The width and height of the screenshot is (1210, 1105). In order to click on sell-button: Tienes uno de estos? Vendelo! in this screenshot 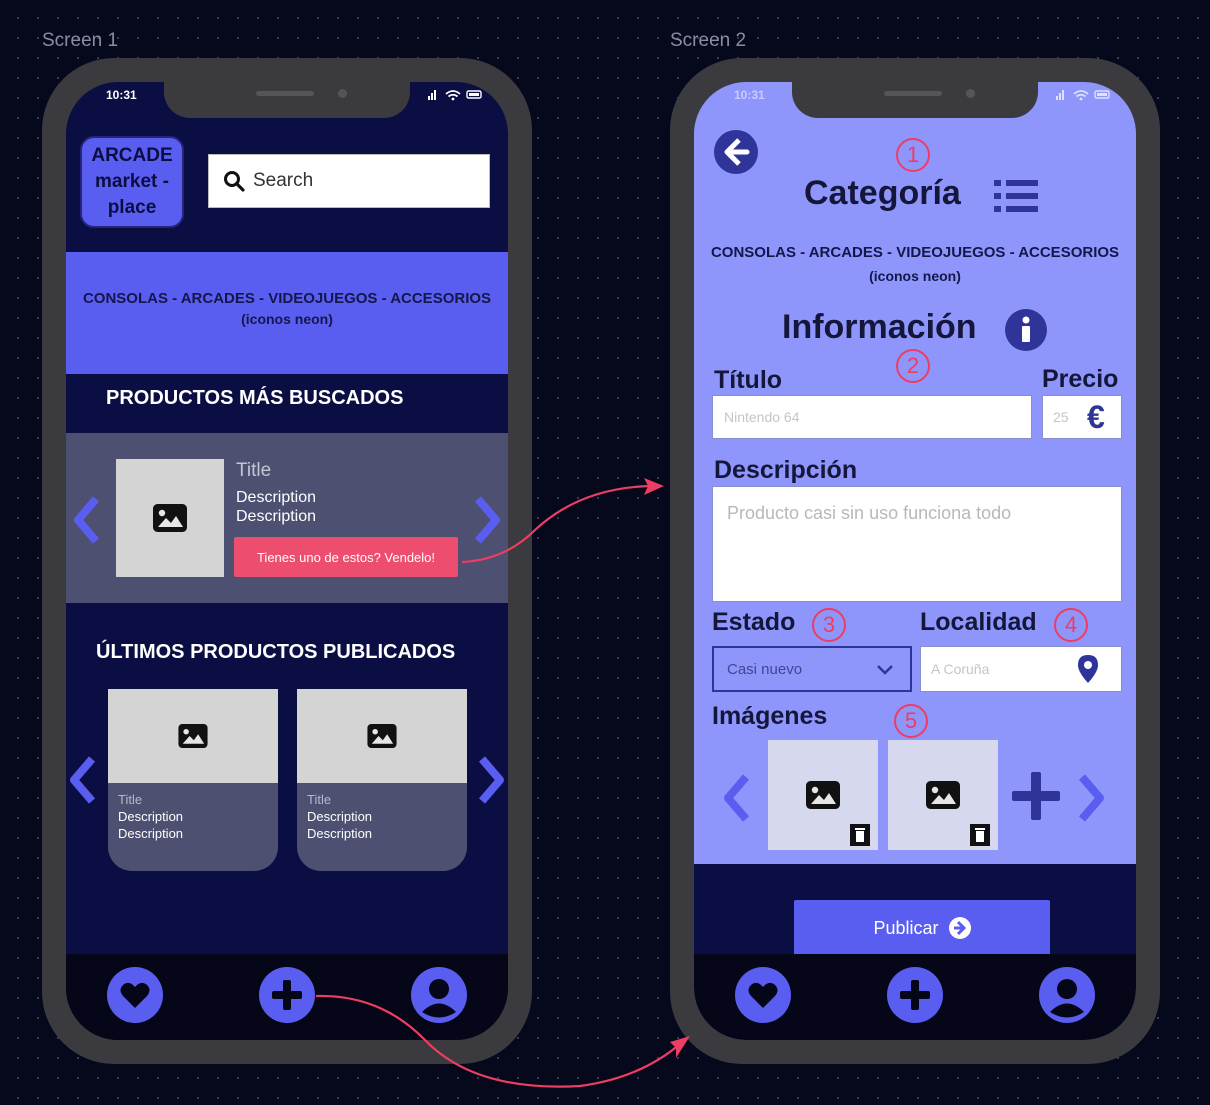, I will do `click(346, 557)`.